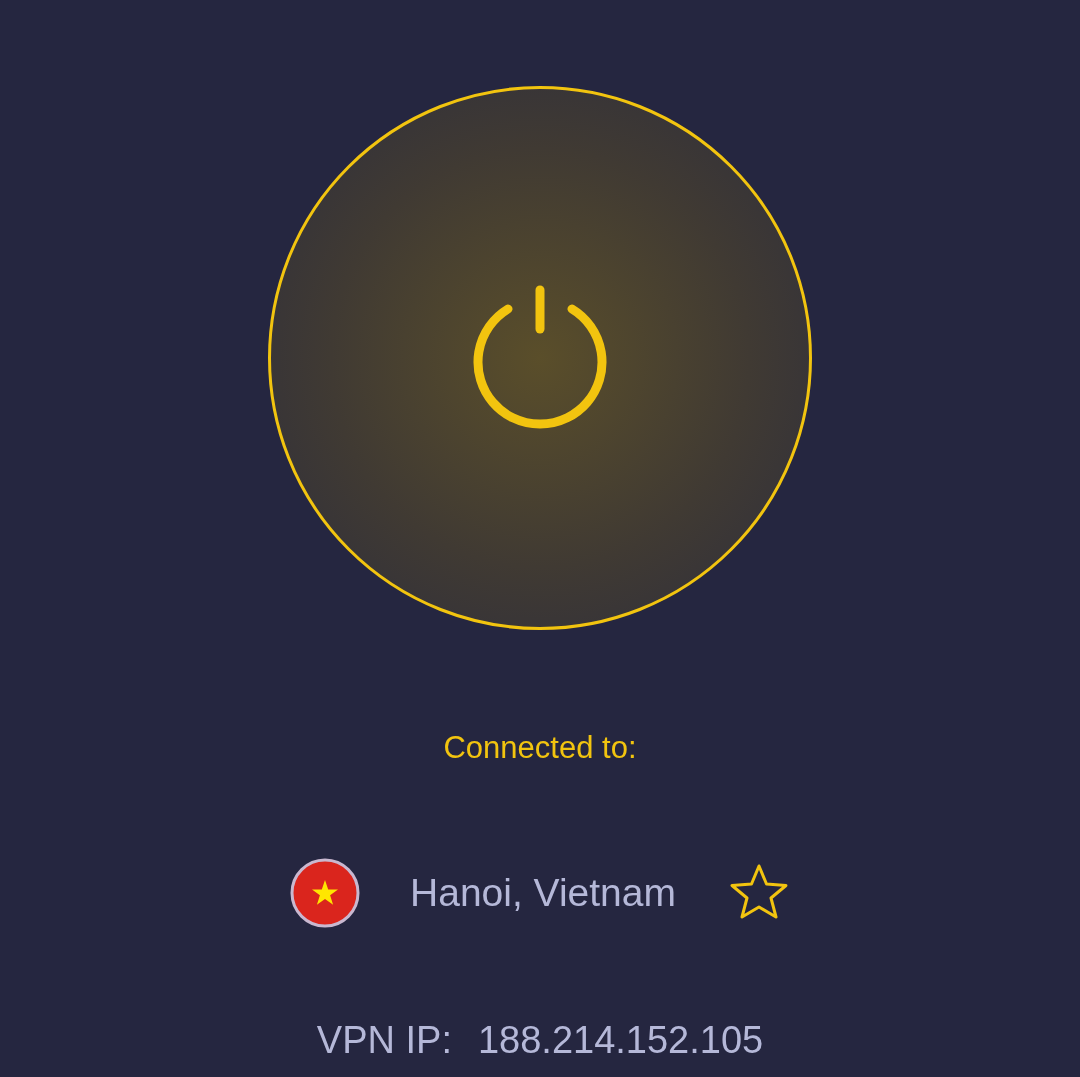 This screenshot has height=1077, width=1080. What do you see at coordinates (540, 748) in the screenshot?
I see `status-label: Connected to:` at bounding box center [540, 748].